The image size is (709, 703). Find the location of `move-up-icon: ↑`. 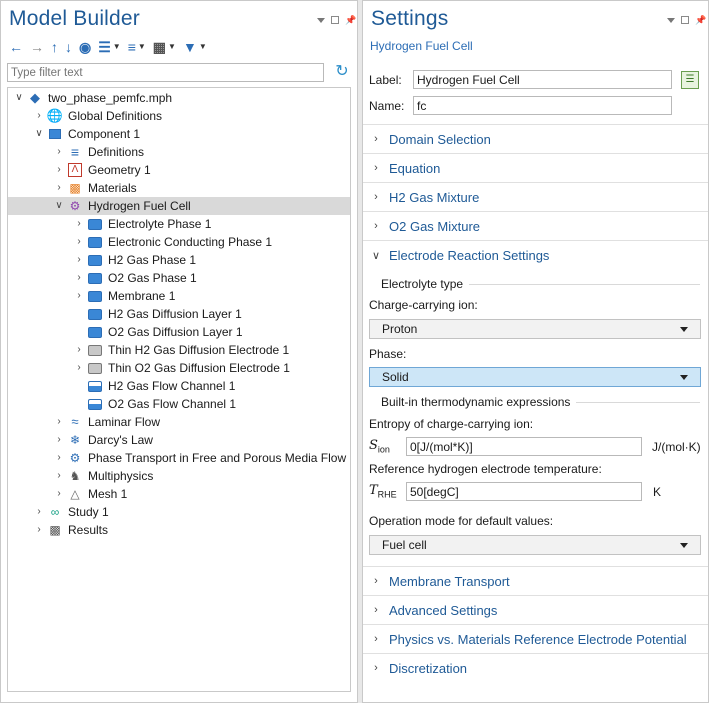

move-up-icon: ↑ is located at coordinates (54, 47).